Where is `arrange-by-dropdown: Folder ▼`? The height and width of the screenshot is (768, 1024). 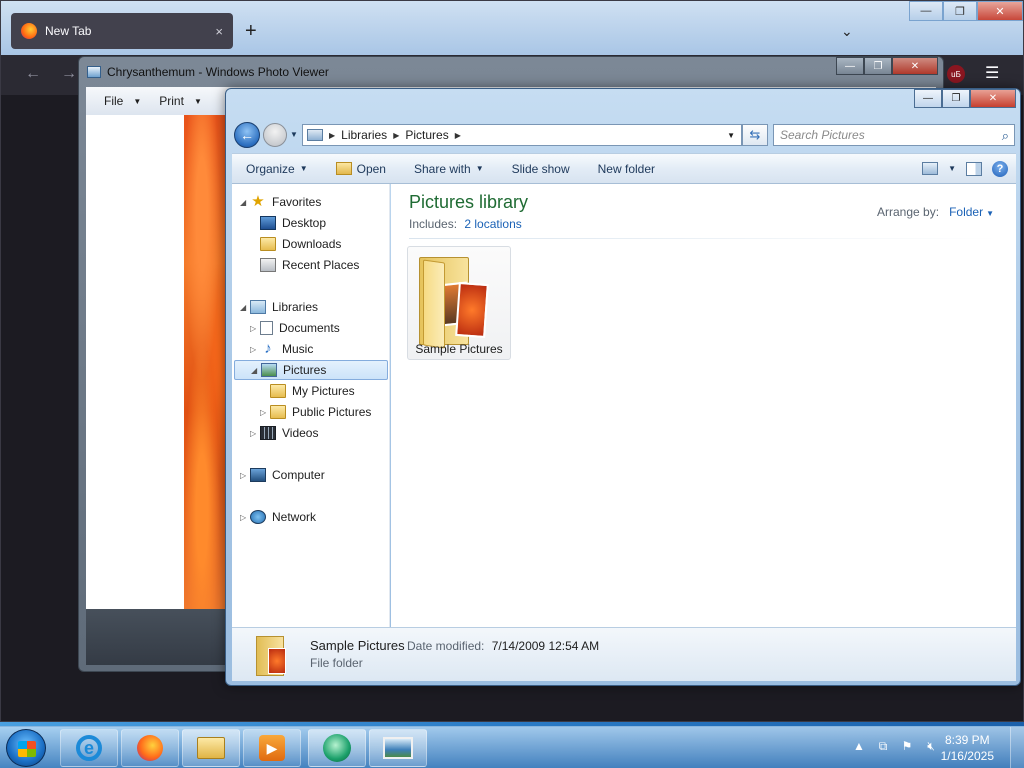
arrange-by-dropdown: Folder ▼ is located at coordinates (971, 212).